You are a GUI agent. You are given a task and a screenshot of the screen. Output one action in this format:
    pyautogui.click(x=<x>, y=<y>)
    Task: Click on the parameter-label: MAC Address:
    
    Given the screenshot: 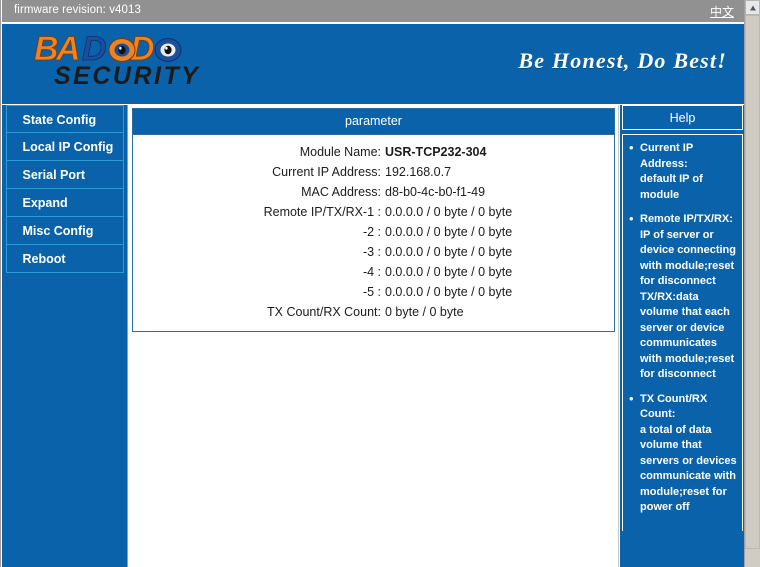 What is the action you would take?
    pyautogui.click(x=341, y=192)
    